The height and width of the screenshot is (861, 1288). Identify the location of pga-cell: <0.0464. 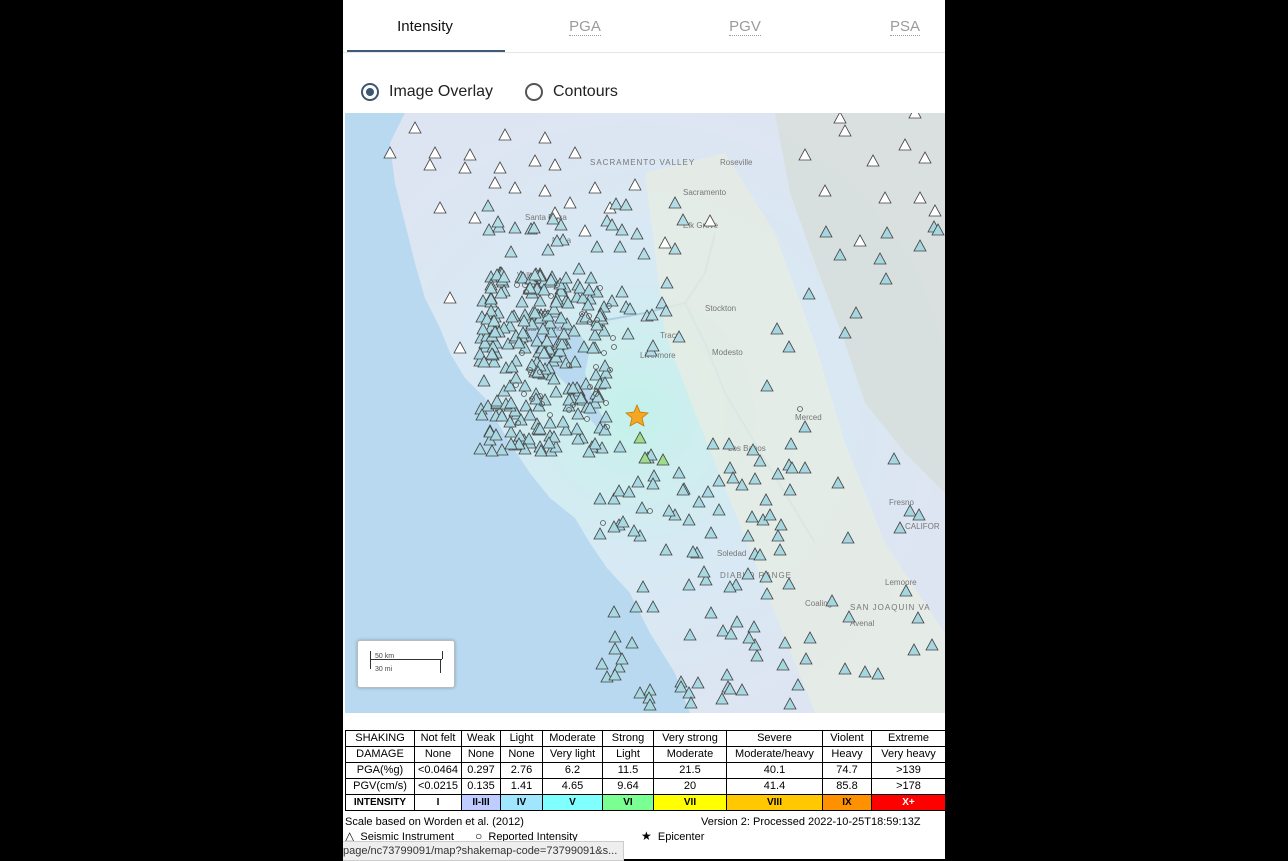
(438, 770).